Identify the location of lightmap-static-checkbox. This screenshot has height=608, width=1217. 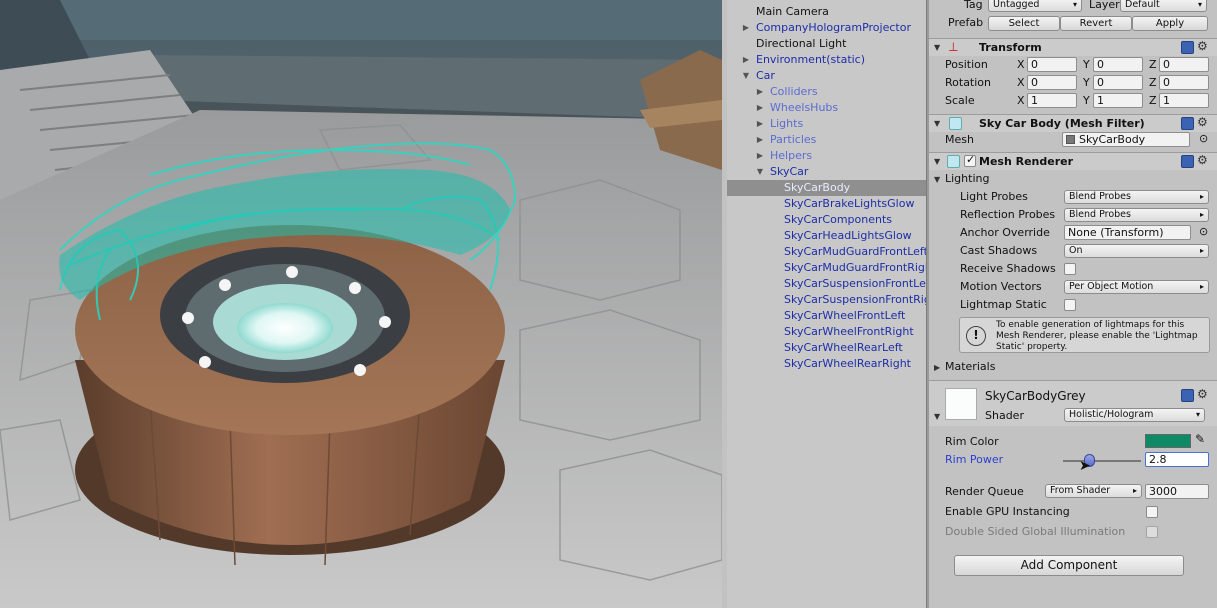
(1070, 305).